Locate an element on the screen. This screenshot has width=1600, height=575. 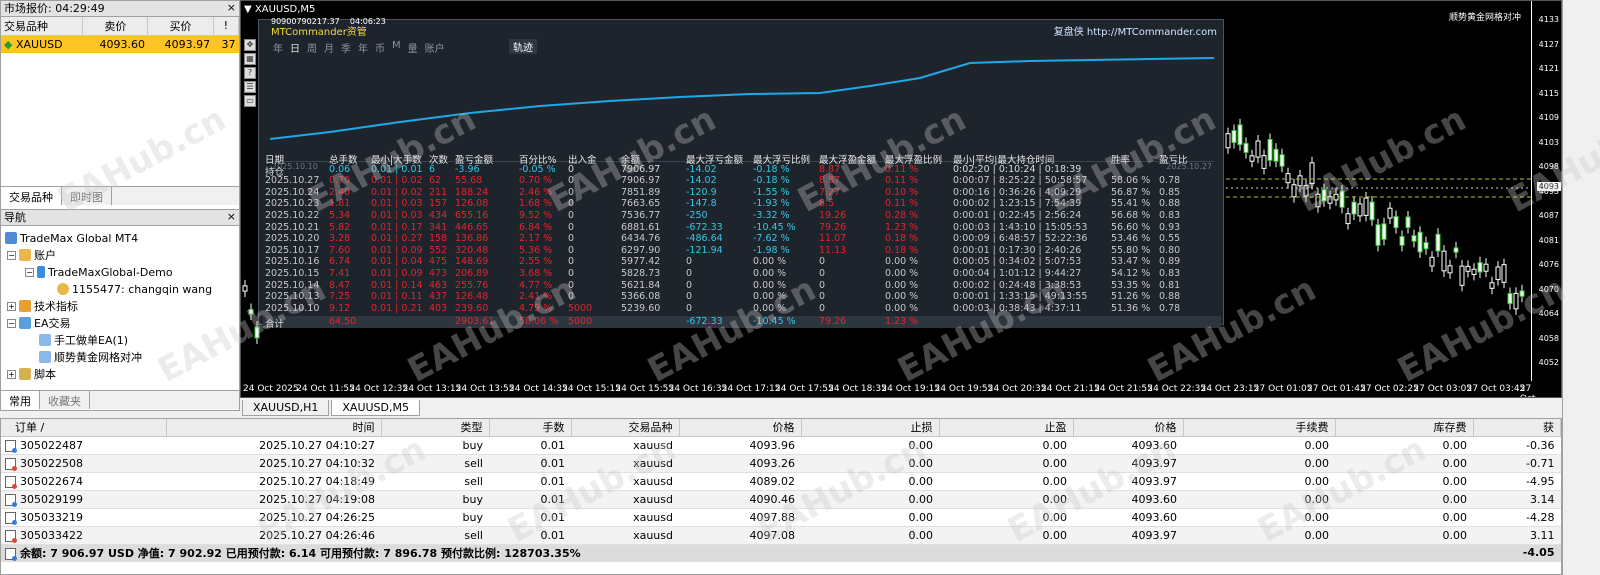
period-selector: 年日周月季年币 M 量账户 is located at coordinates (359, 47).